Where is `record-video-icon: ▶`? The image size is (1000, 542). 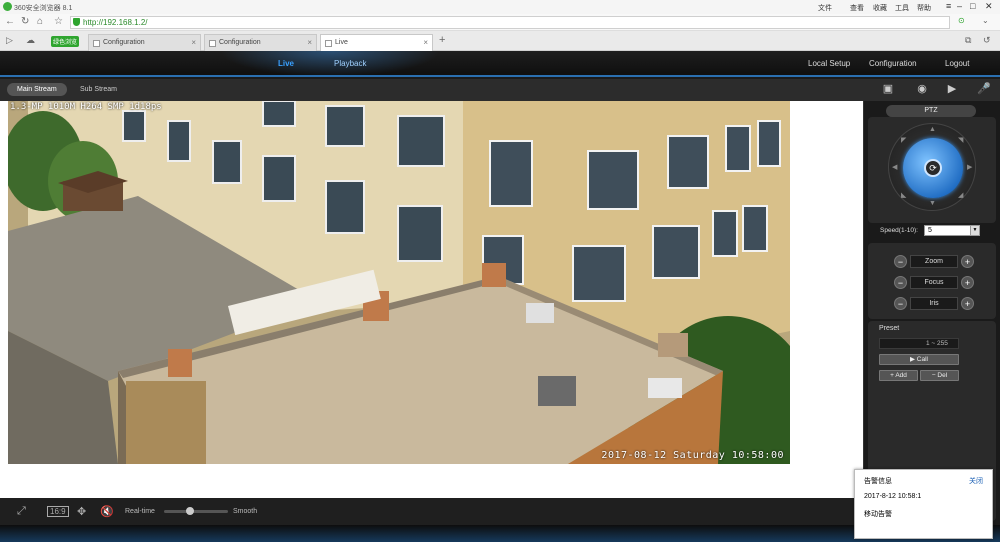 record-video-icon: ▶ is located at coordinates (952, 89).